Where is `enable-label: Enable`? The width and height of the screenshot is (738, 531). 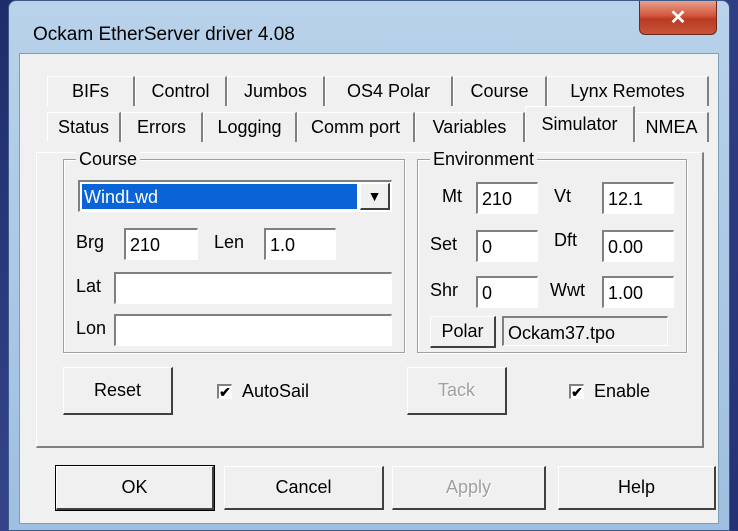 enable-label: Enable is located at coordinates (622, 391).